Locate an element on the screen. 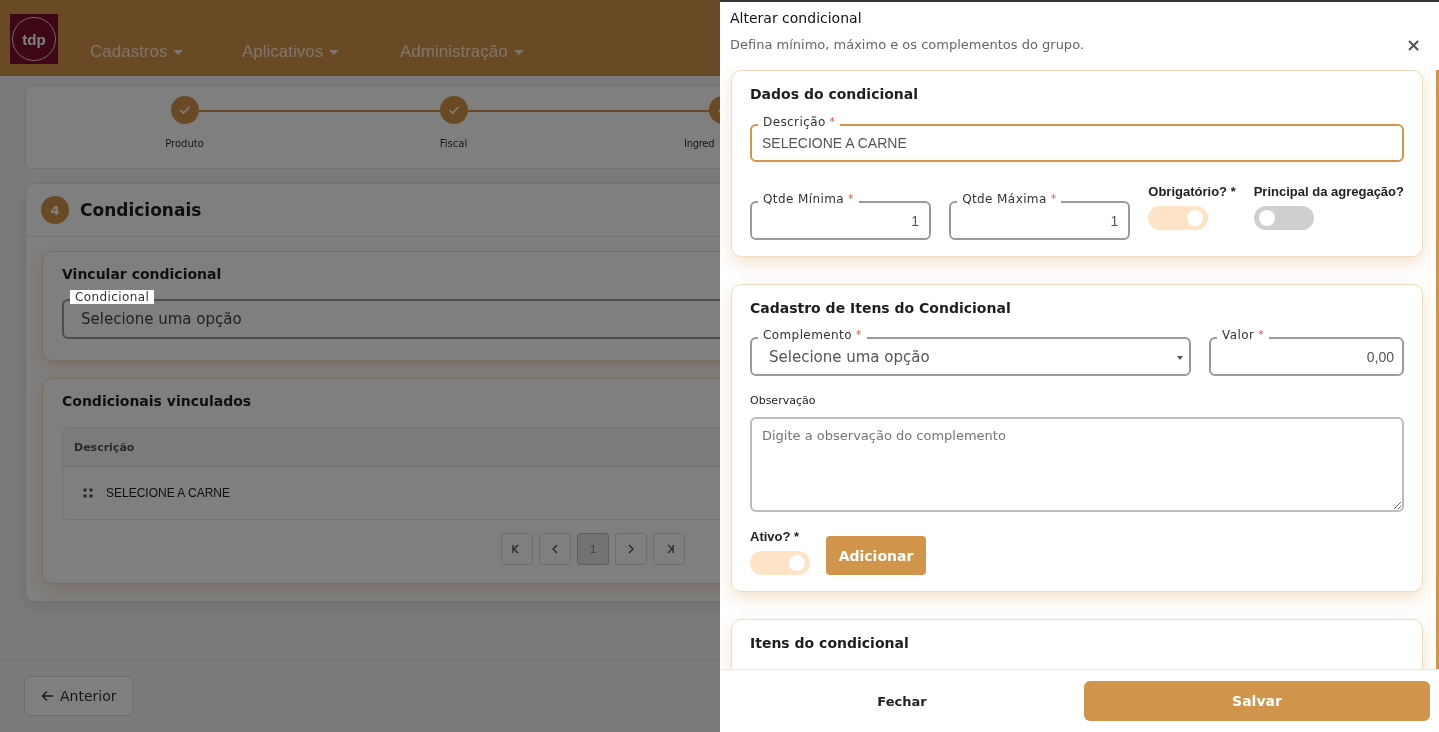 The height and width of the screenshot is (732, 1439). drawer-title: Alterar condicional is located at coordinates (796, 18).